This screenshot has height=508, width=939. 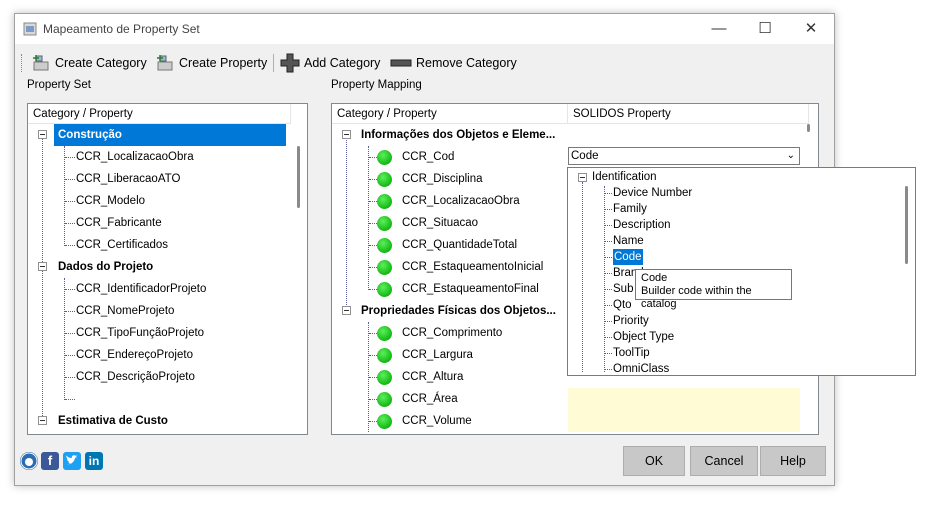 What do you see at coordinates (135, 157) in the screenshot?
I see `tree-item: CCR_LocalizacaoObra` at bounding box center [135, 157].